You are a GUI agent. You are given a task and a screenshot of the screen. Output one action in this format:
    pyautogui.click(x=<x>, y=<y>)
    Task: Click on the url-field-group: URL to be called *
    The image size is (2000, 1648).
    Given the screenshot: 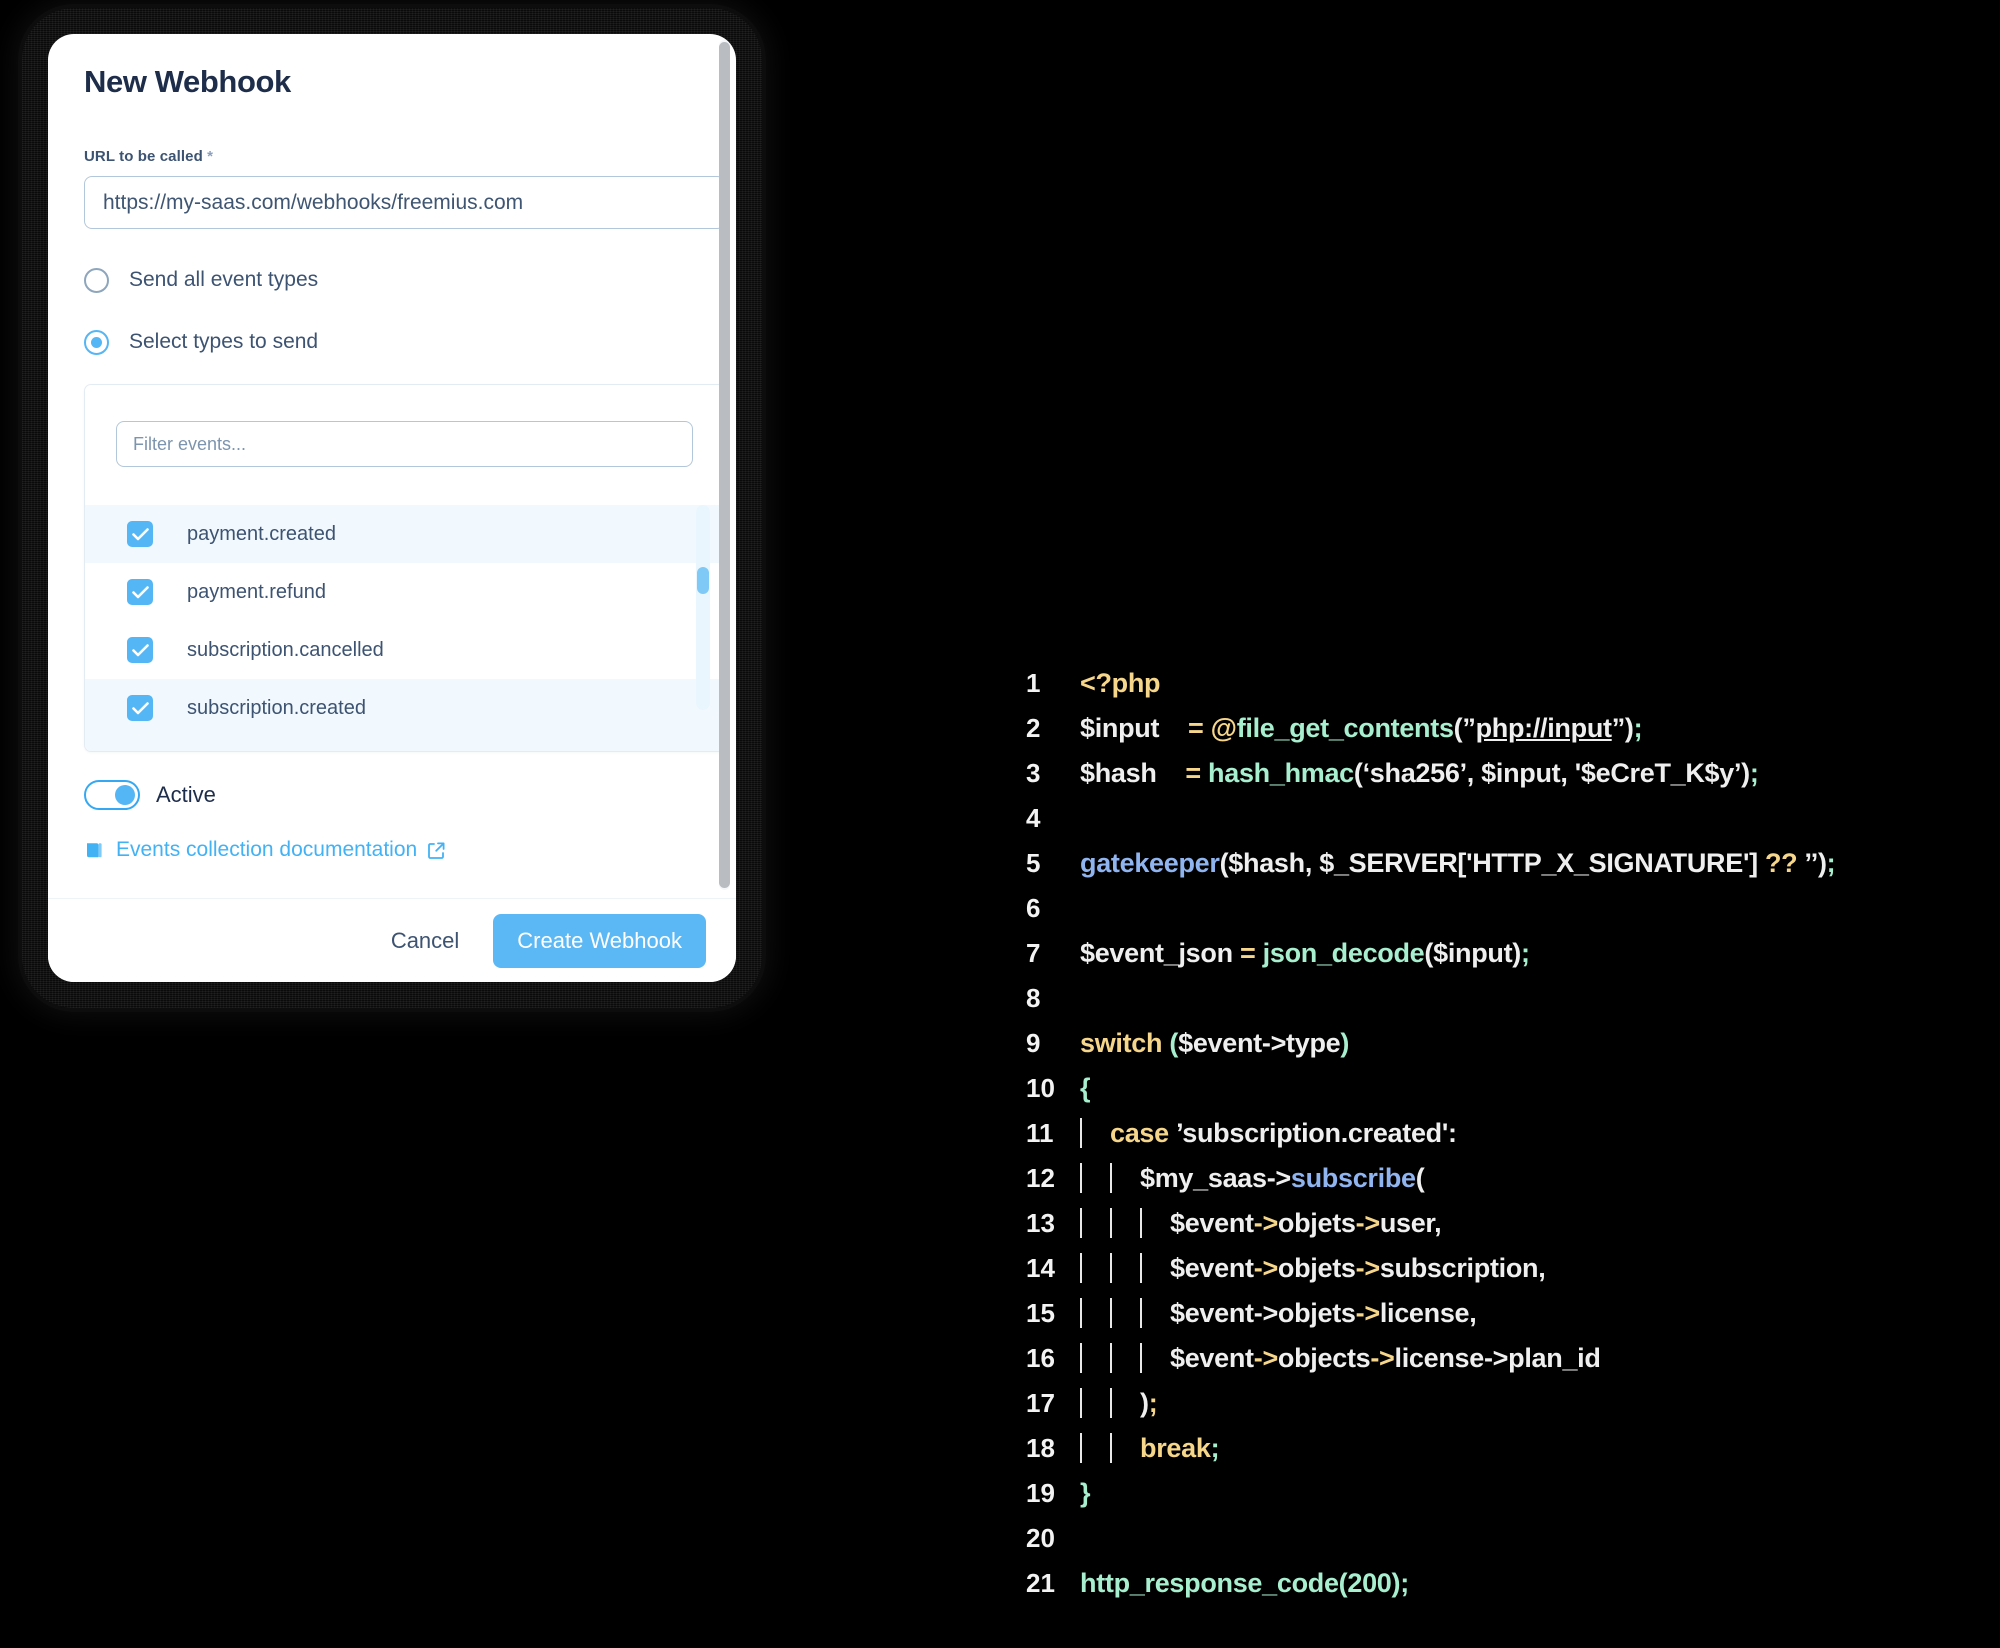 What is the action you would take?
    pyautogui.click(x=404, y=188)
    